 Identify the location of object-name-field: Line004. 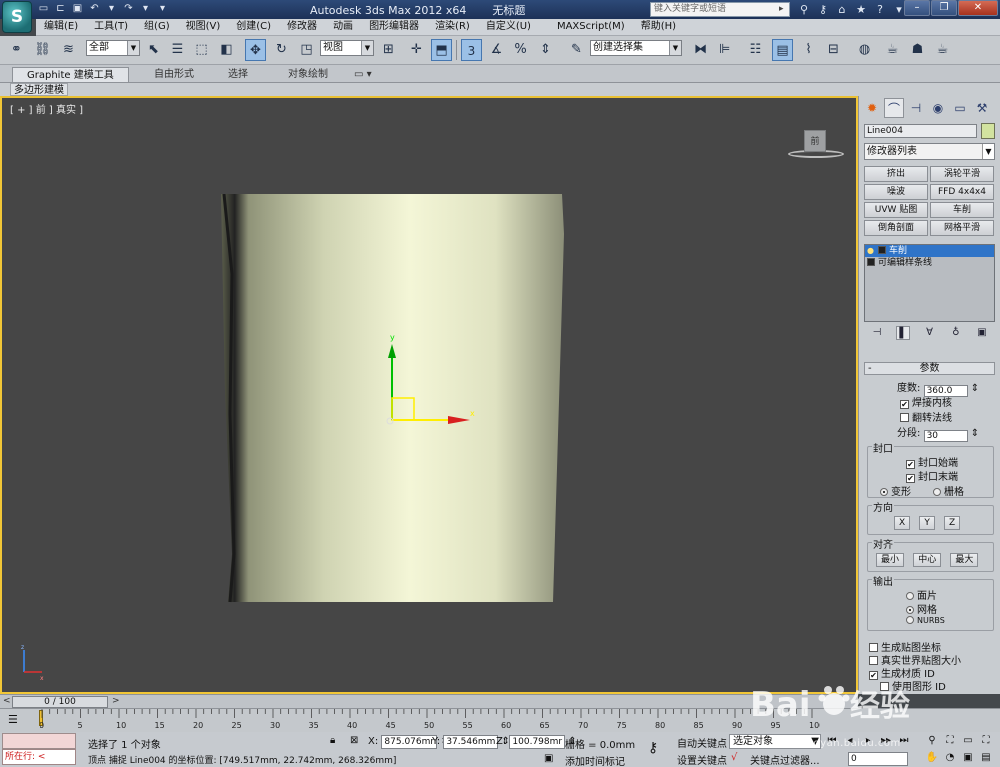
(920, 131).